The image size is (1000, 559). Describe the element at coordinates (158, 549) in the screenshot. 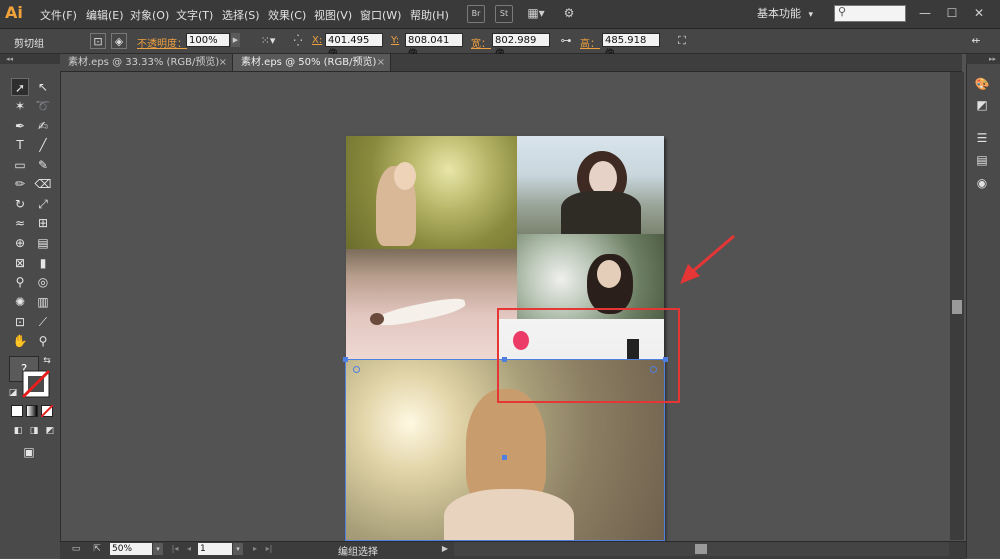

I see `zoom-dropdown-icon: ▾` at that location.